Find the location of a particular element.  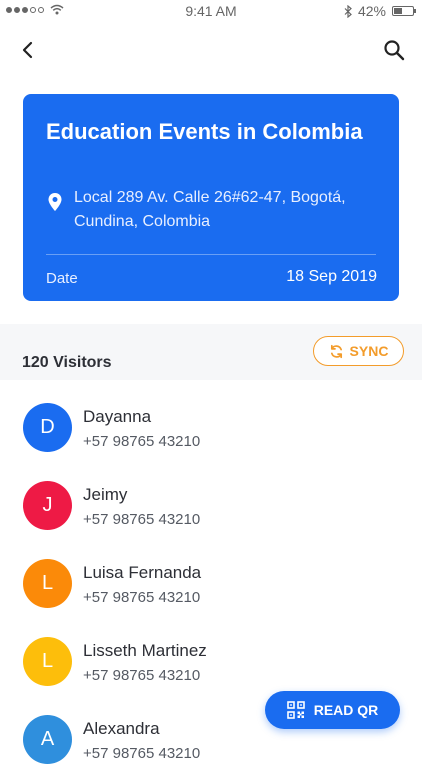

chevron-left-icon is located at coordinates (28, 50).